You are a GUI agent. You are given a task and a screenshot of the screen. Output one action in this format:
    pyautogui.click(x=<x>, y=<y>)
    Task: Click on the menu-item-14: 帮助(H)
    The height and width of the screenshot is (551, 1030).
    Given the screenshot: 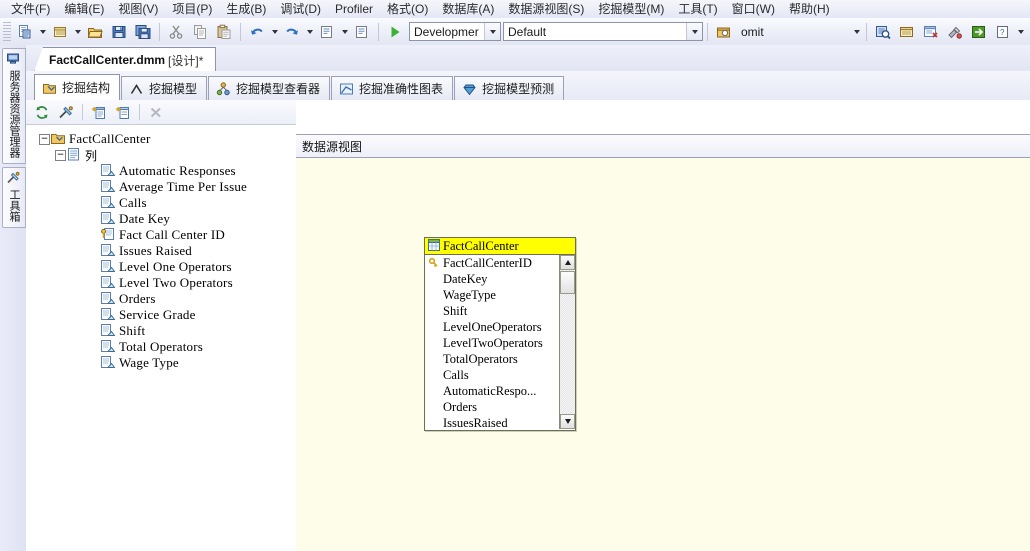 What is the action you would take?
    pyautogui.click(x=809, y=9)
    